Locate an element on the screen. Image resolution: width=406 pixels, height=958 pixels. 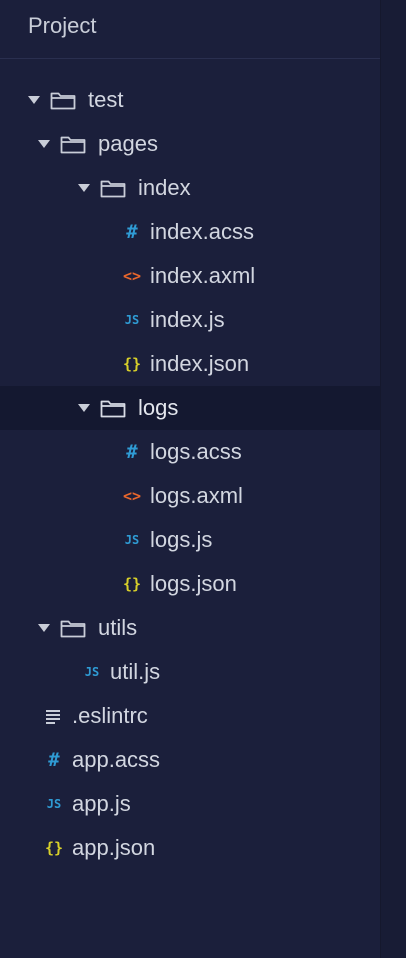
tree-file: <> logs.axml is located at coordinates (190, 496).